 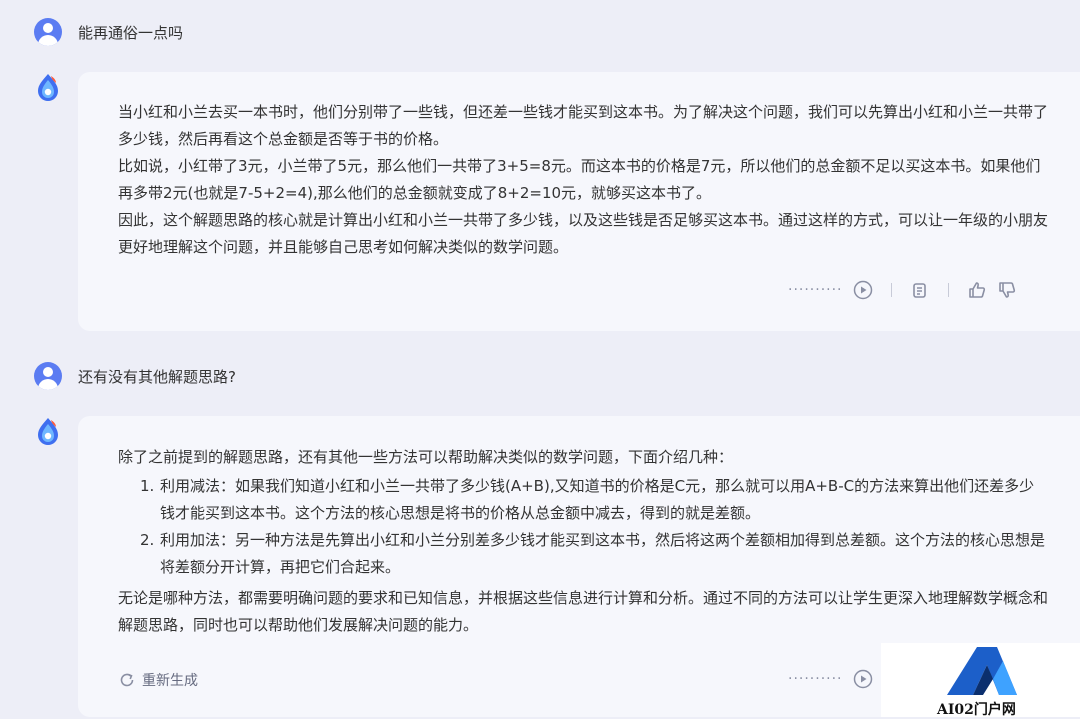 I want to click on user-message-2: 还有没有其他解题思路?, so click(x=540, y=376).